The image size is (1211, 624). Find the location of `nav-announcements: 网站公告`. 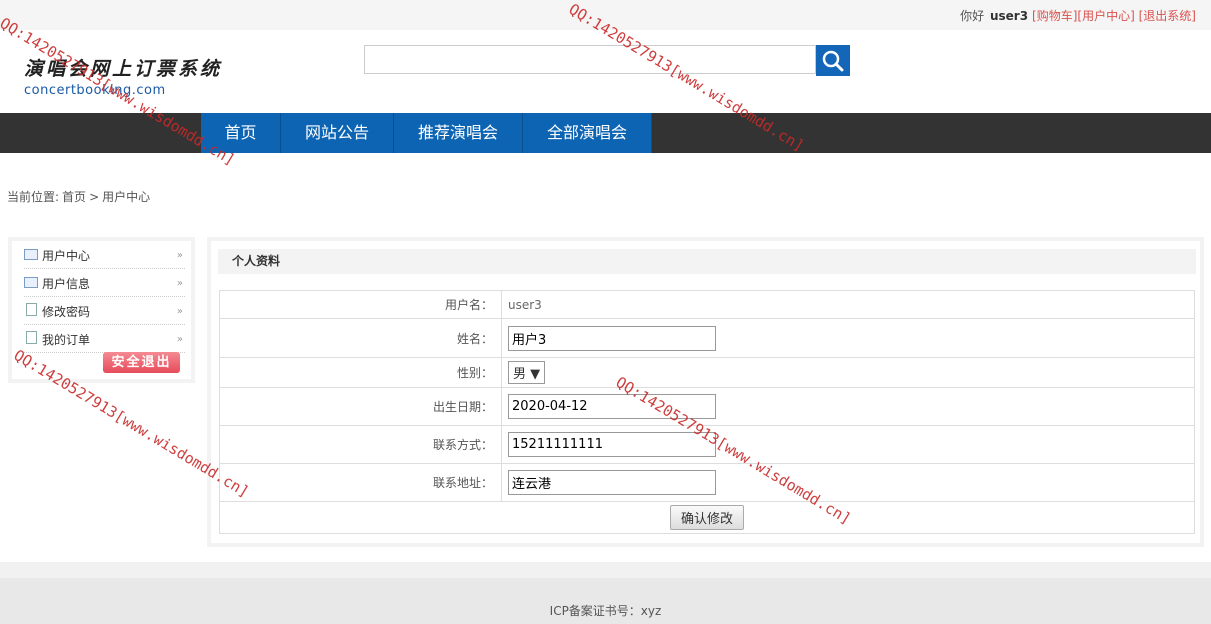

nav-announcements: 网站公告 is located at coordinates (337, 133).